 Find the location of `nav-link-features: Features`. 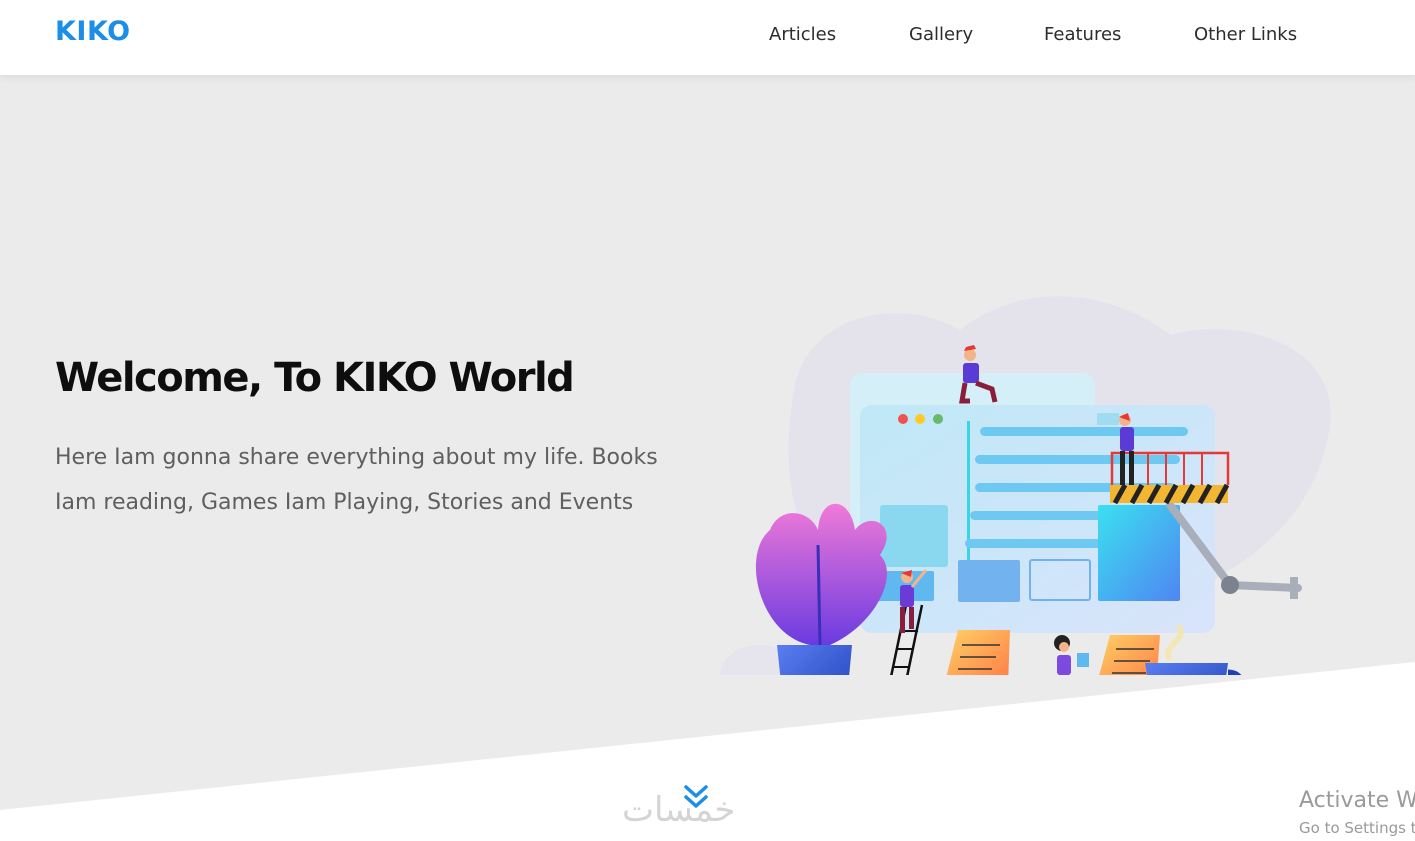

nav-link-features: Features is located at coordinates (1082, 34).